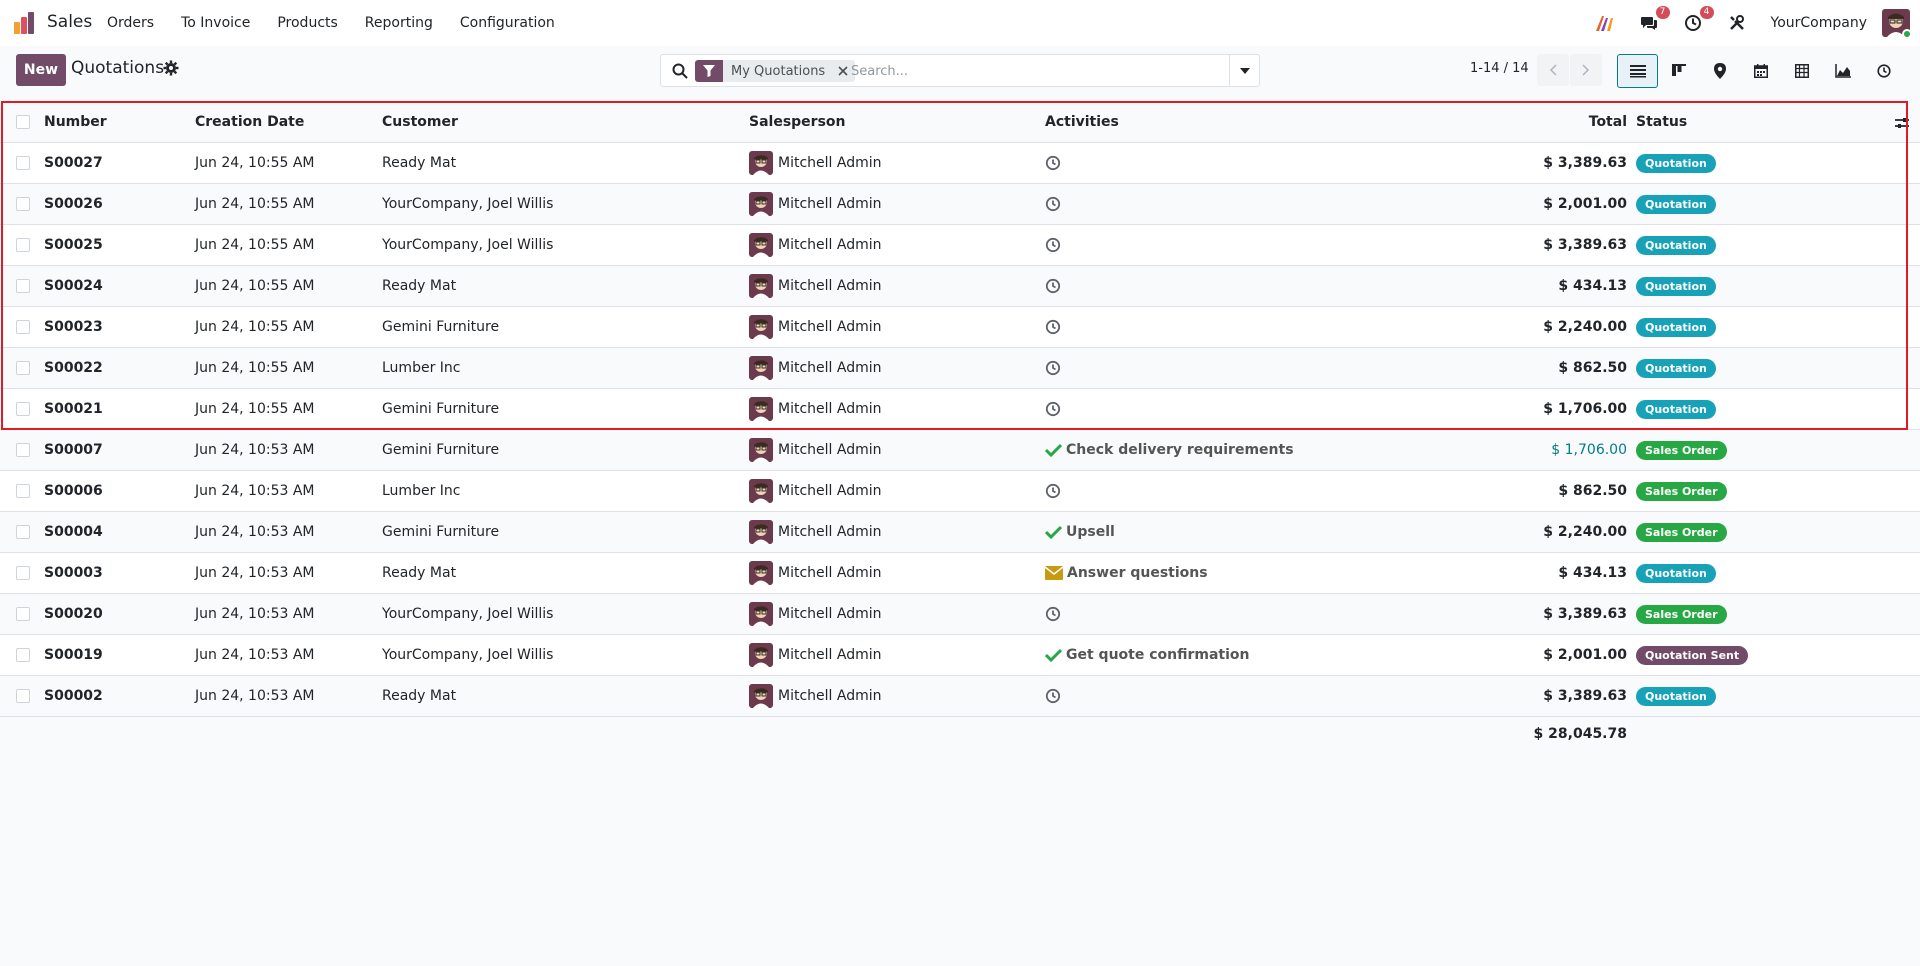 The height and width of the screenshot is (966, 1920). What do you see at coordinates (1244, 70) in the screenshot?
I see `search-options-toggle` at bounding box center [1244, 70].